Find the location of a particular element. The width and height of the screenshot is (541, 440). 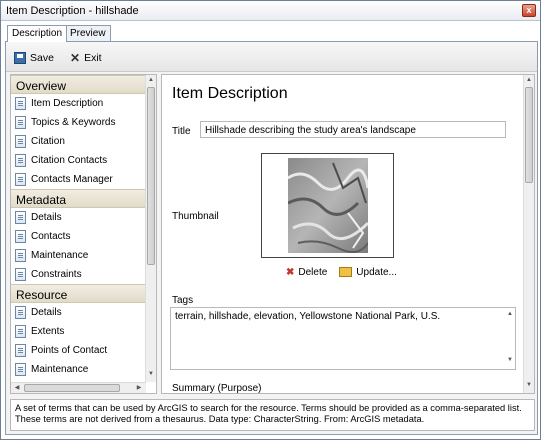

save-label: Save is located at coordinates (42, 57).